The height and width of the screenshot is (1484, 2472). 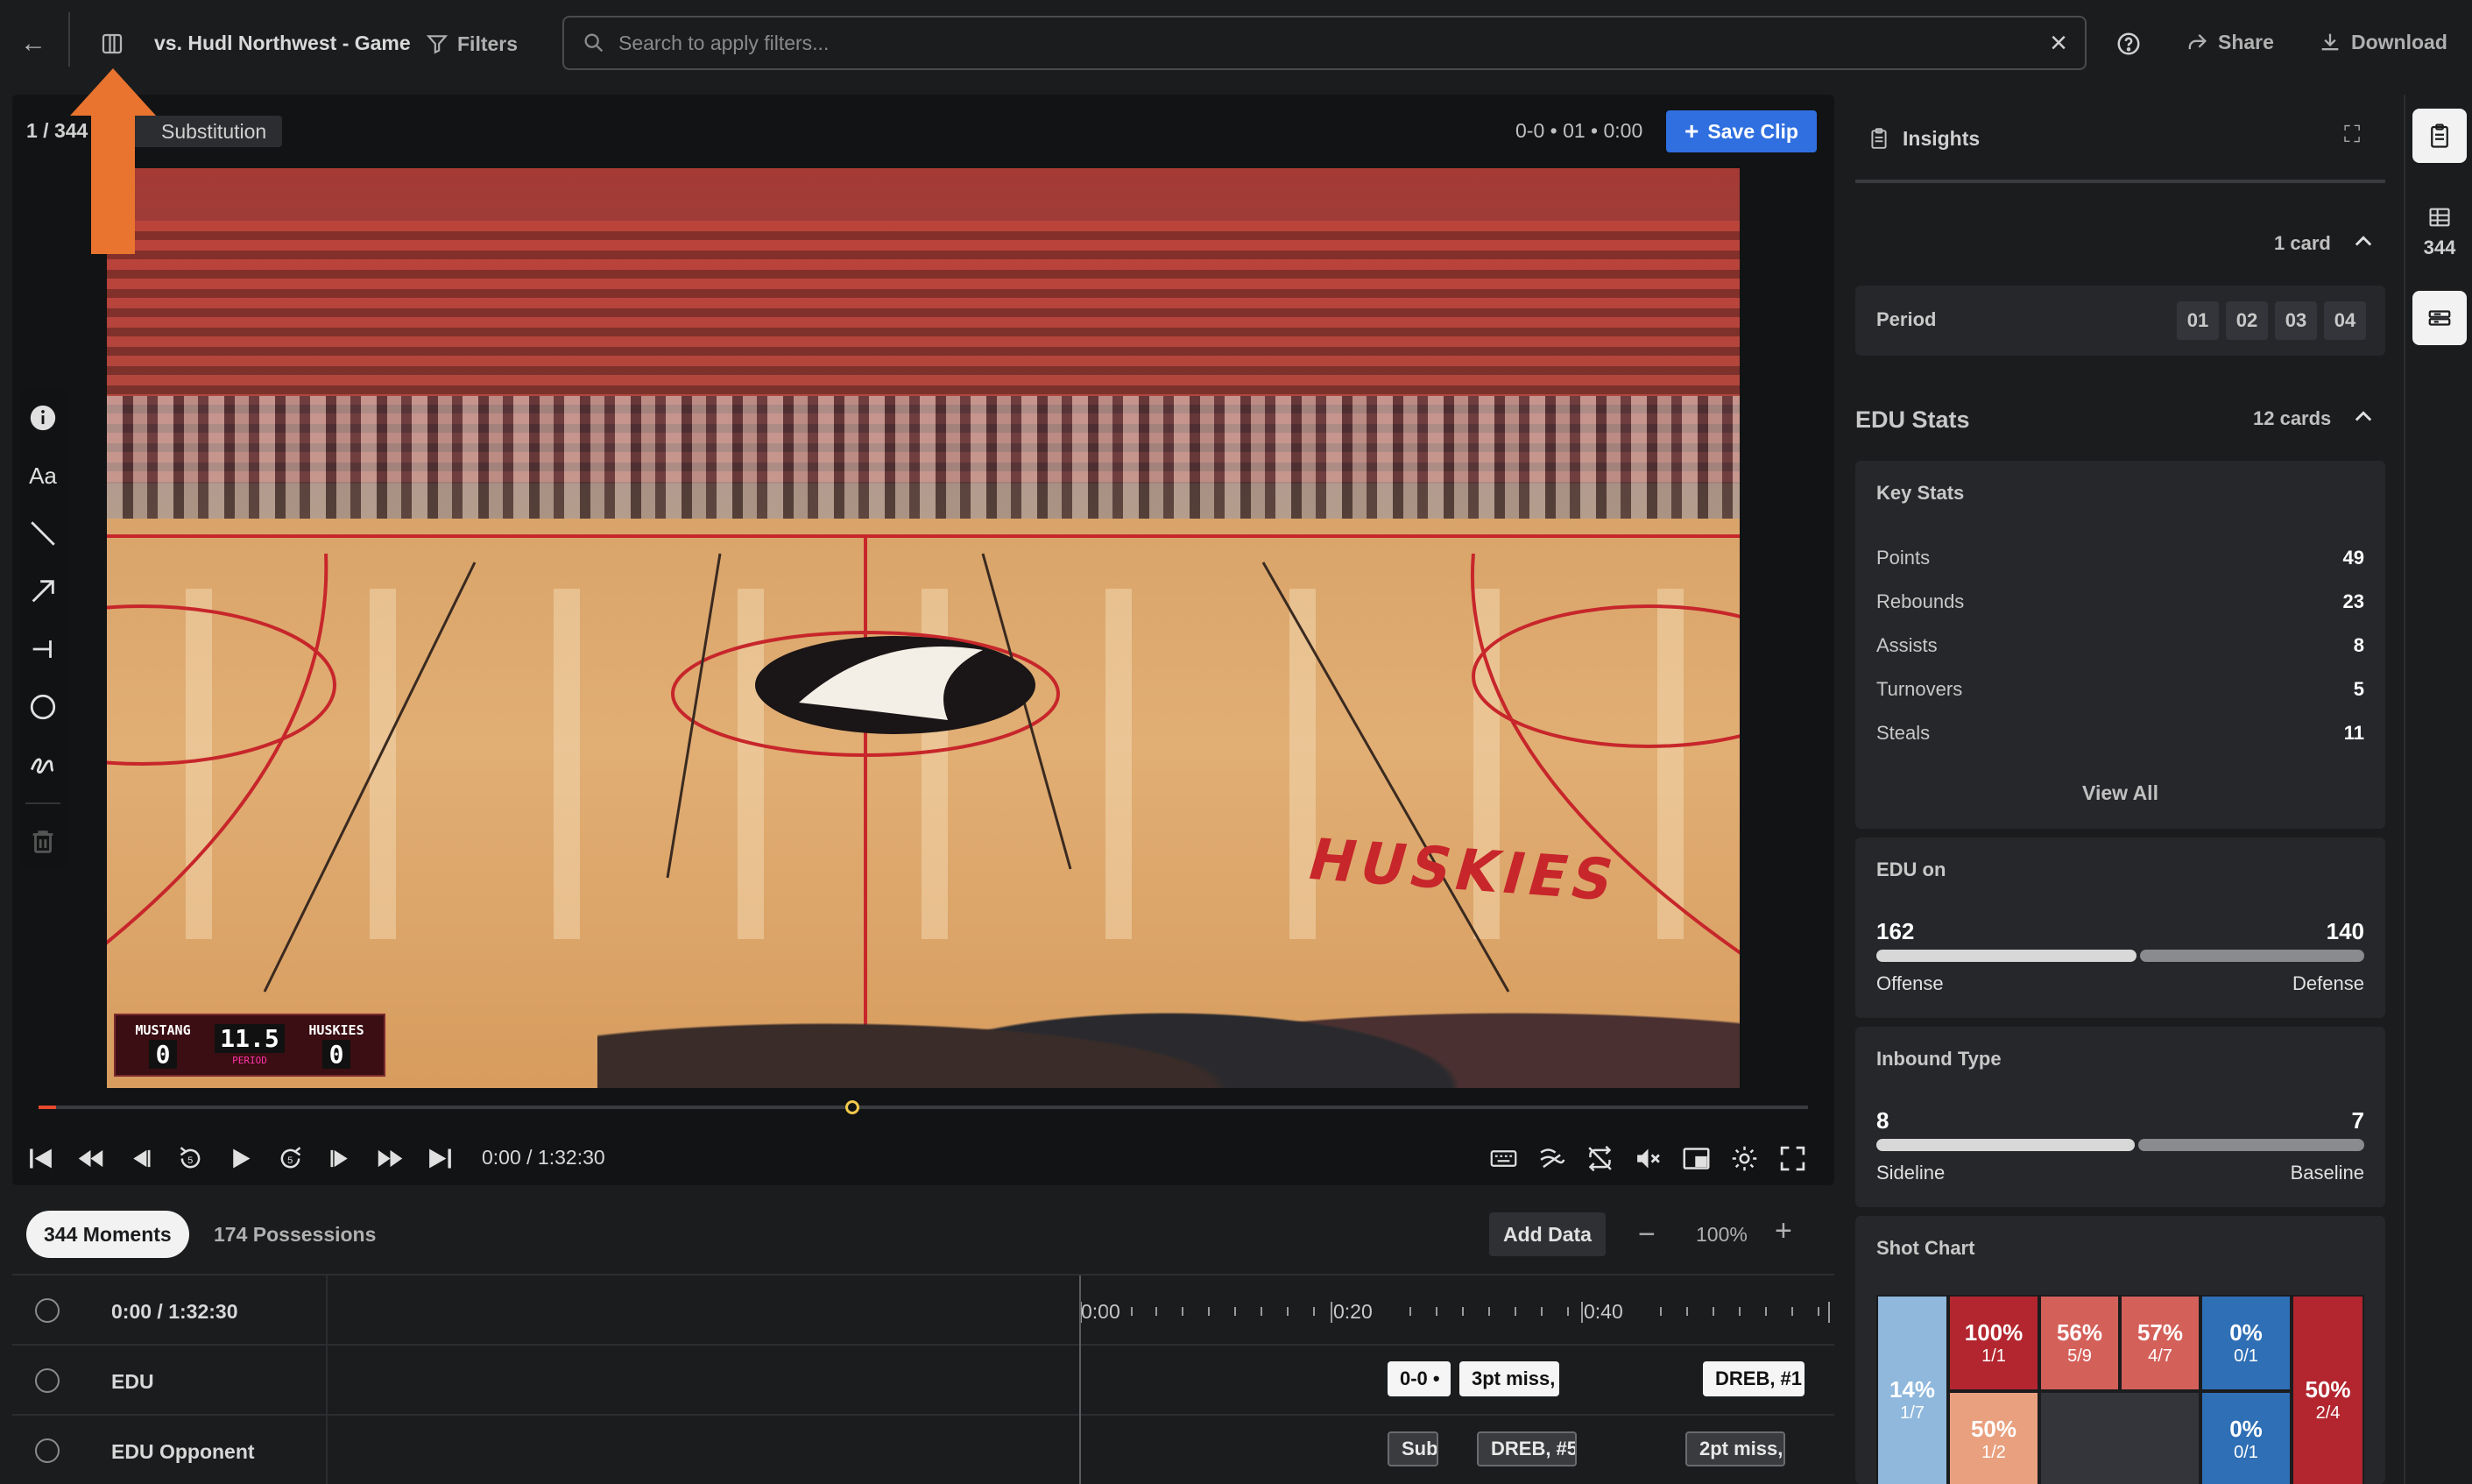 What do you see at coordinates (340, 1158) in the screenshot?
I see `next-frame-icon` at bounding box center [340, 1158].